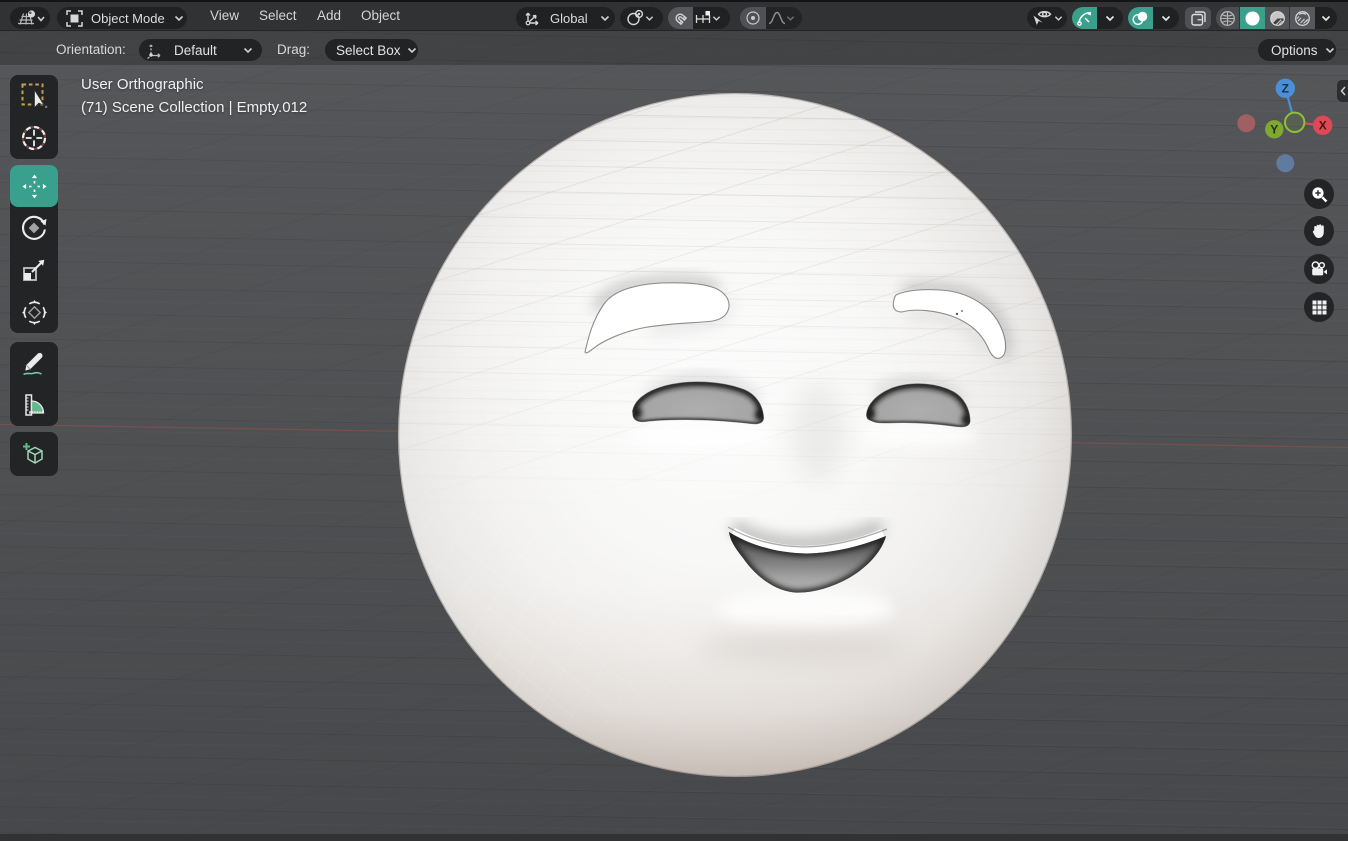 The height and width of the screenshot is (841, 1348). Describe the element at coordinates (1274, 130) in the screenshot. I see `svg-text: Y` at that location.